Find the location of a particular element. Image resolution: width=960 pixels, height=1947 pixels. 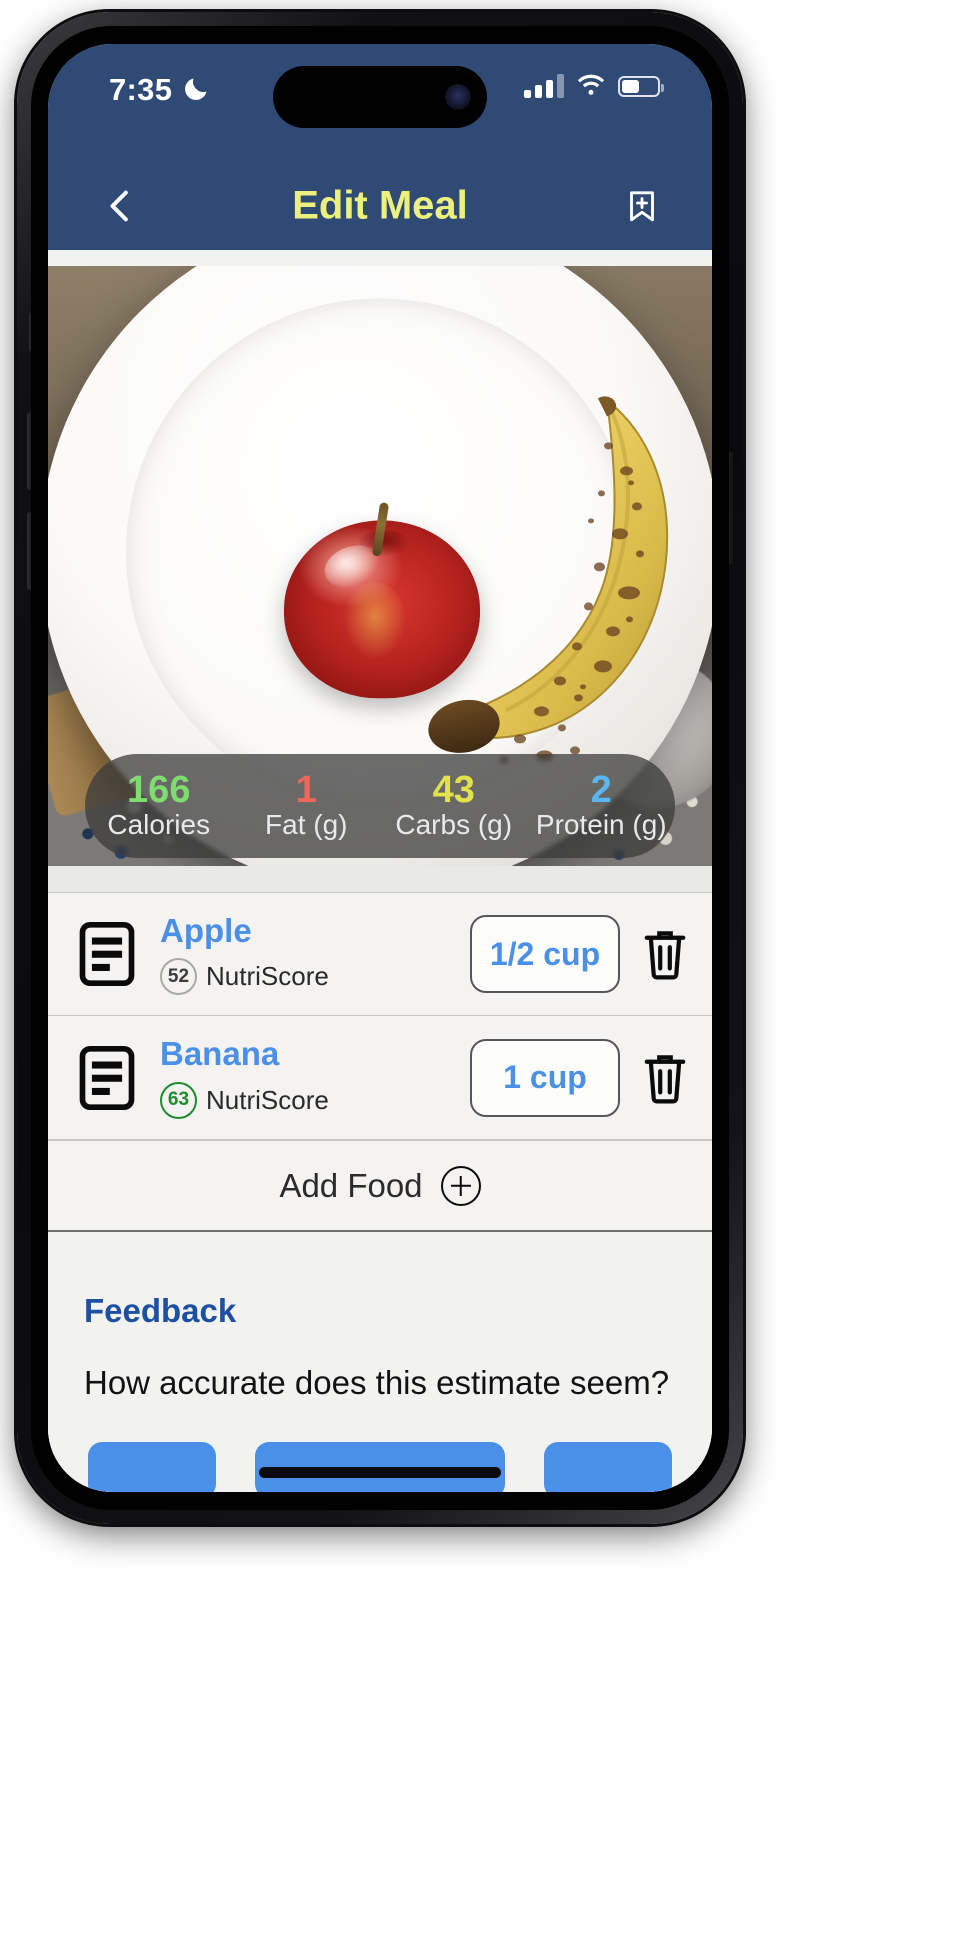

status-icons is located at coordinates (594, 86).